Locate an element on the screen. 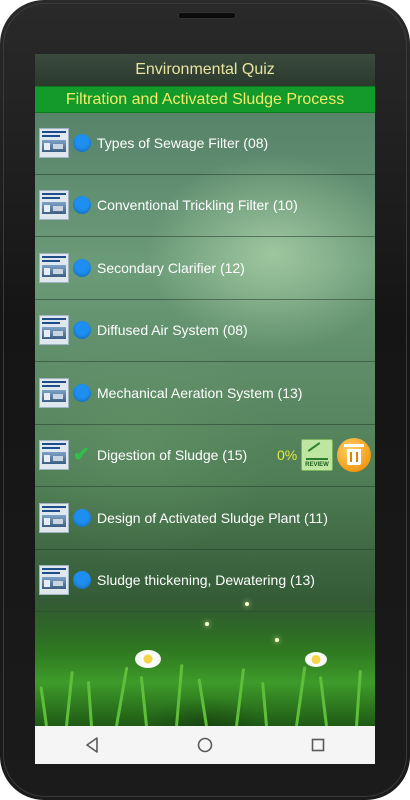 Image resolution: width=410 pixels, height=800 pixels. home-icon is located at coordinates (205, 745).